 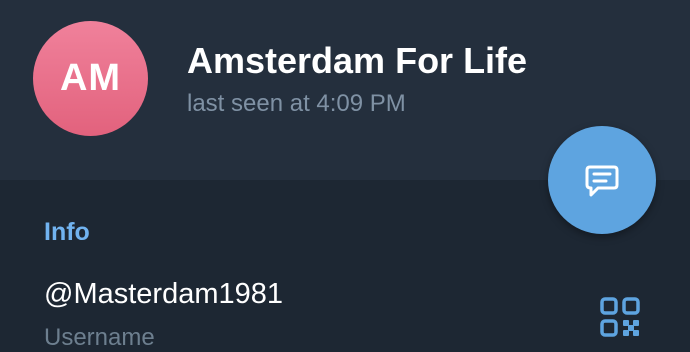 I want to click on qr-code-button, so click(x=620, y=317).